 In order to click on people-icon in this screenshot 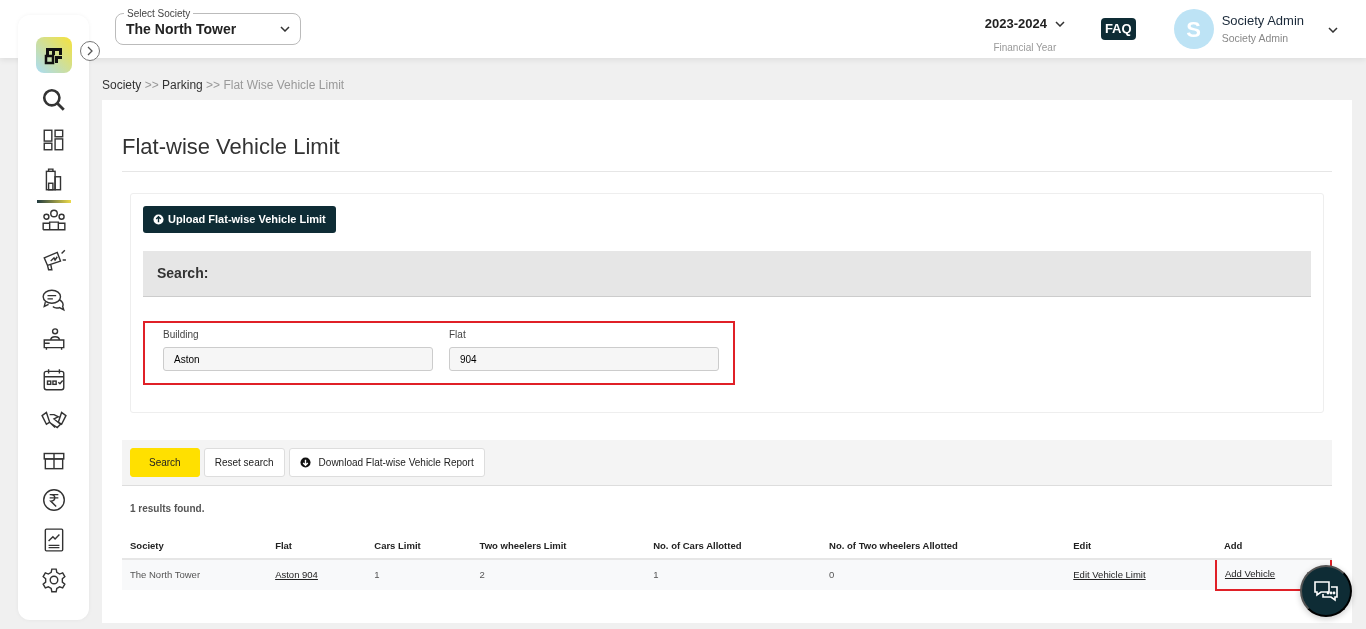, I will do `click(53, 220)`.